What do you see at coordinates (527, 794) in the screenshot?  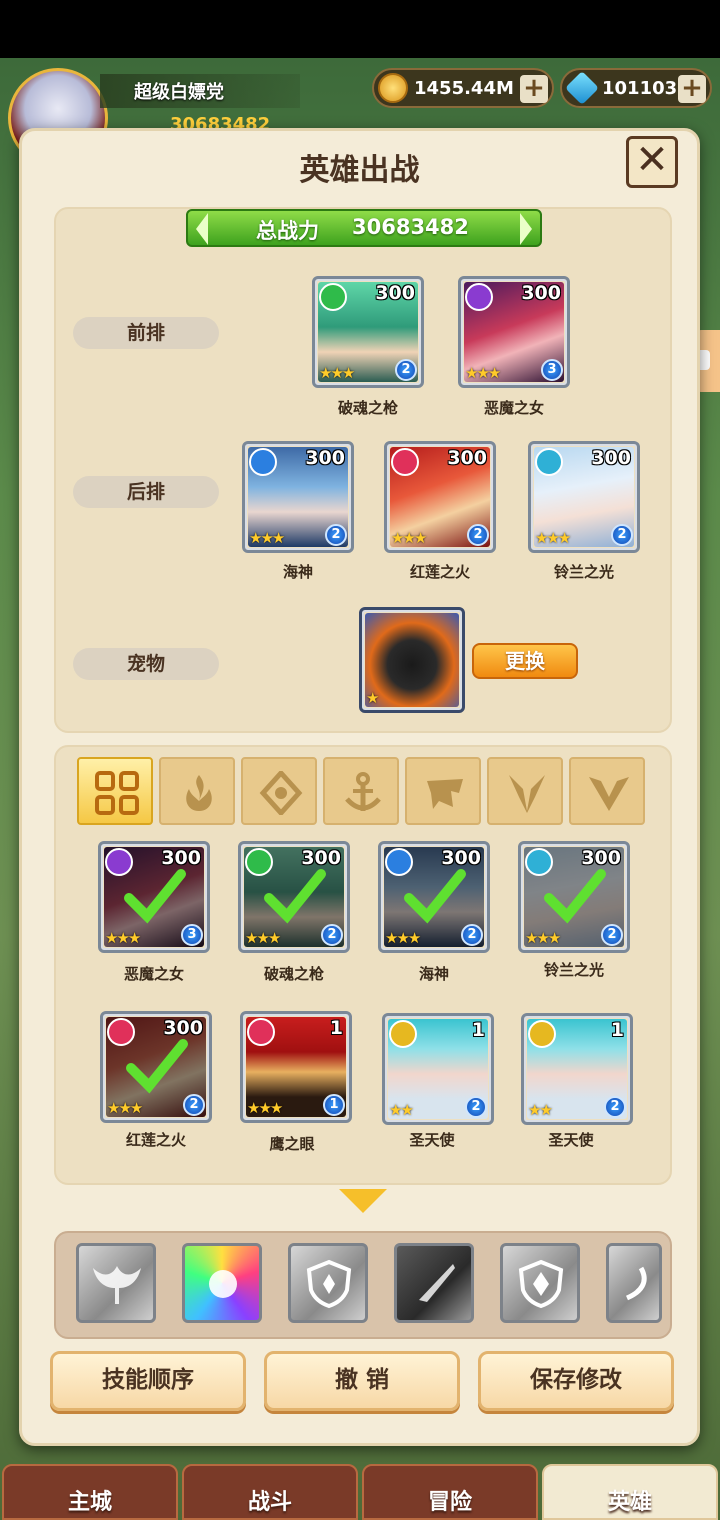 I see `demon-faction-icon` at bounding box center [527, 794].